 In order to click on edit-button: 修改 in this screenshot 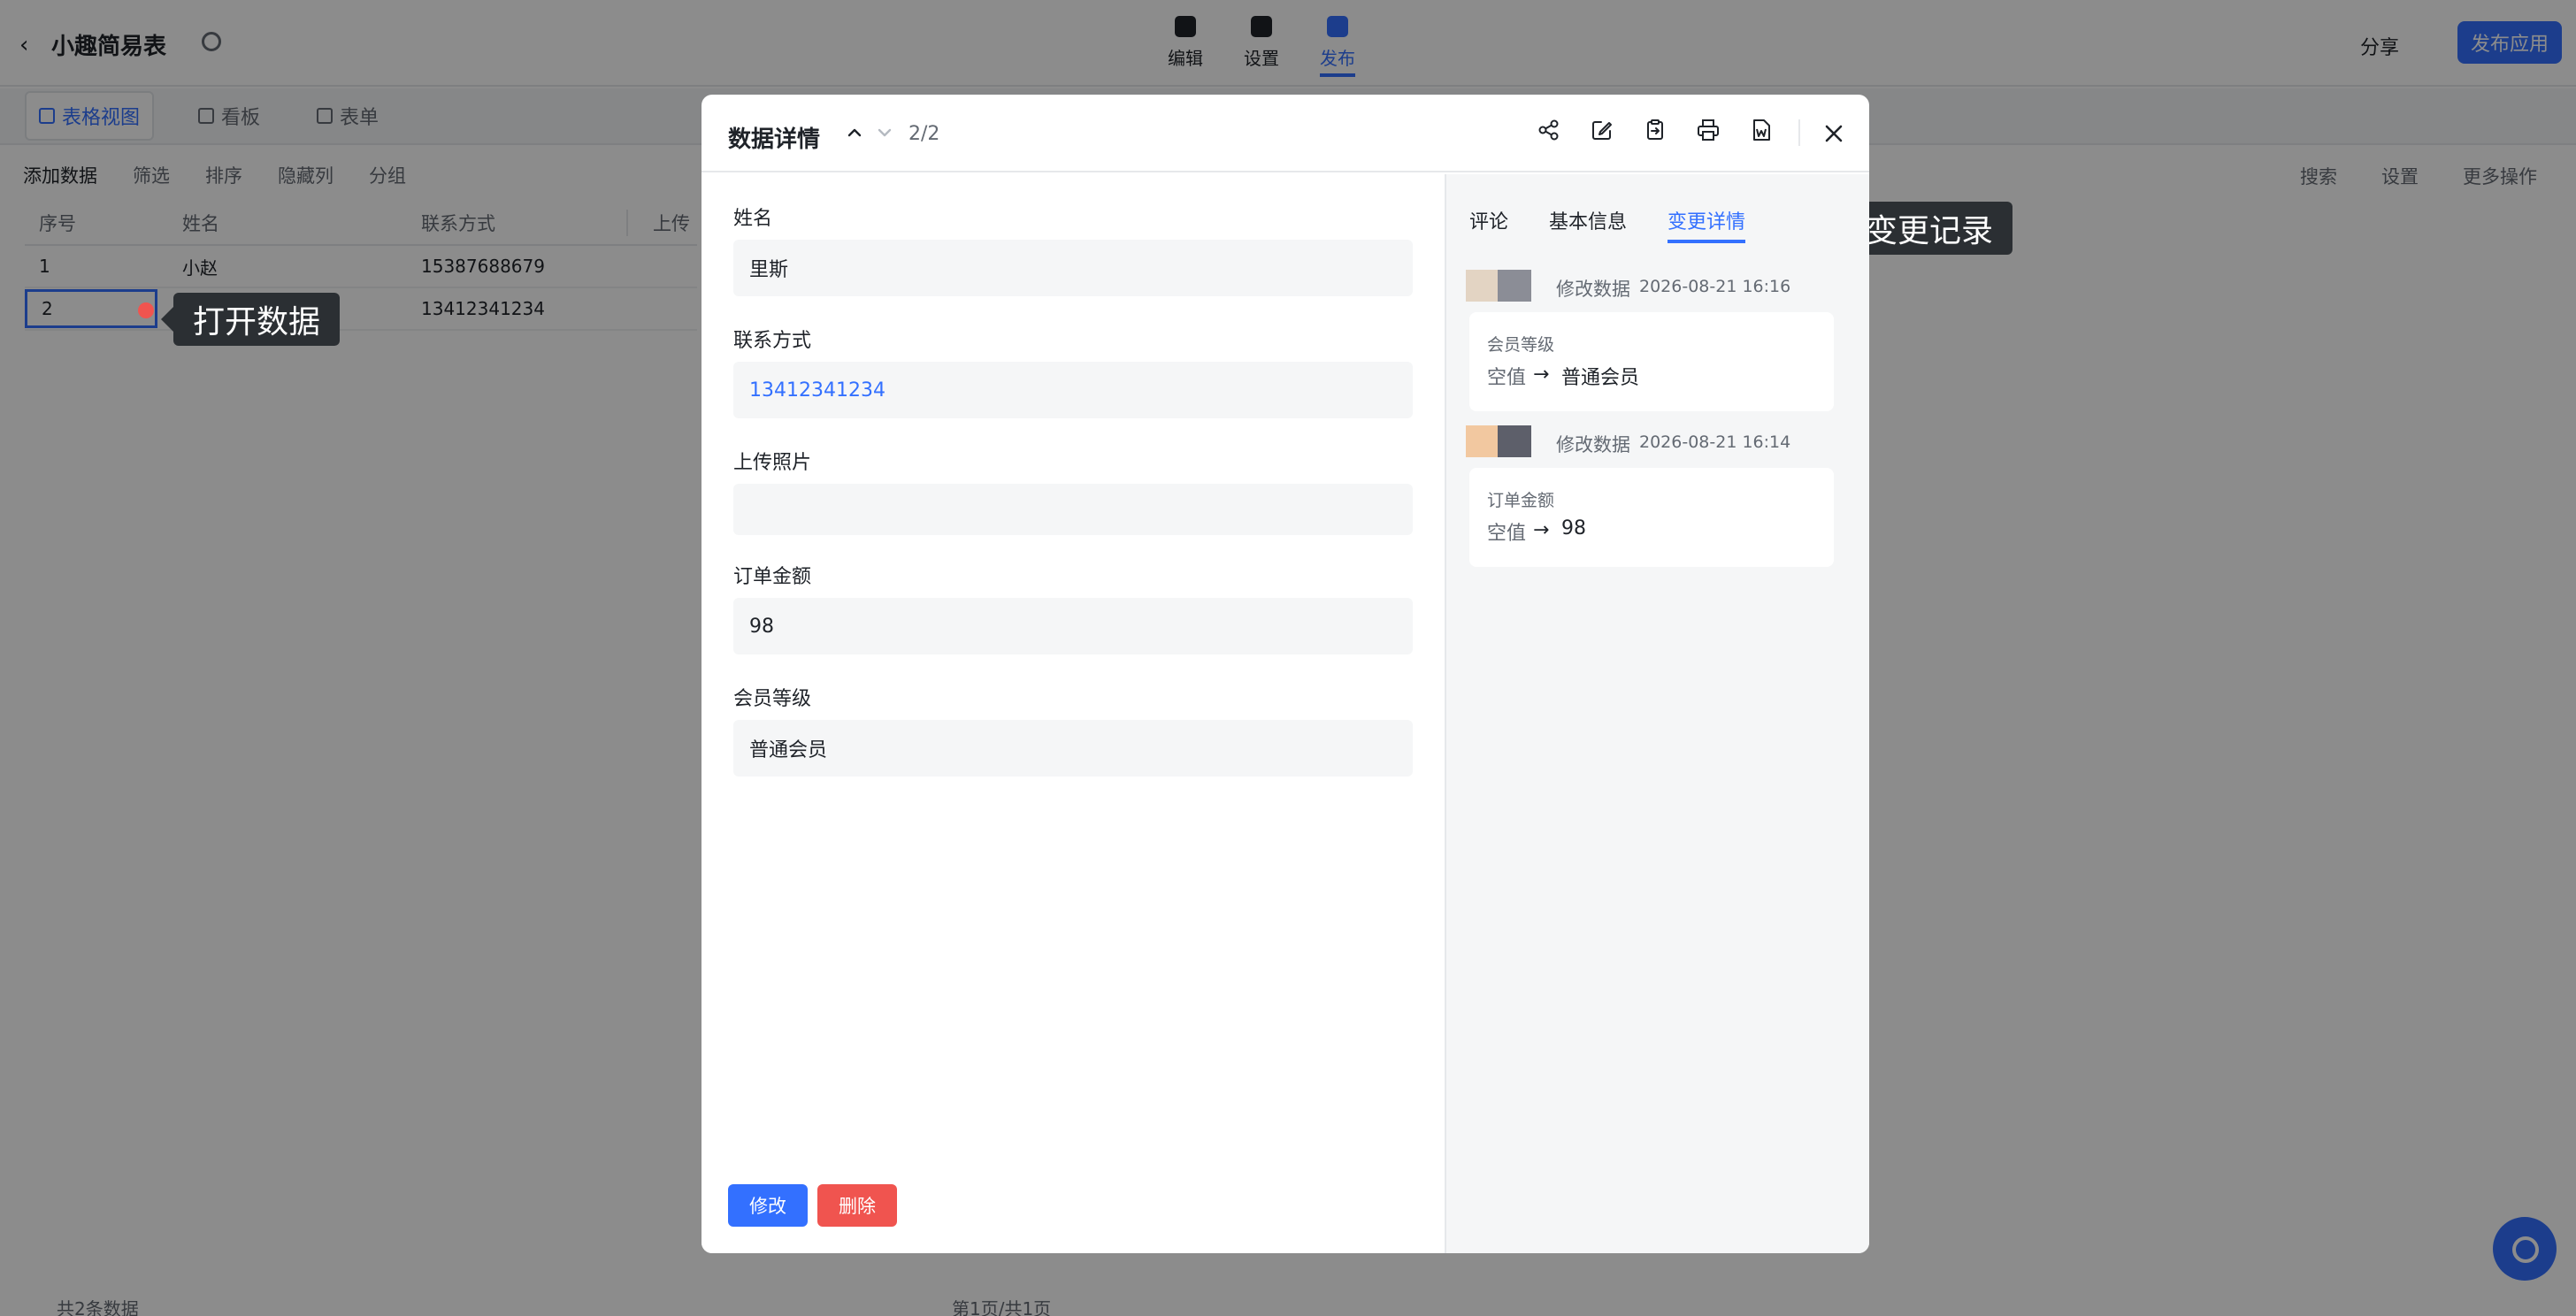, I will do `click(768, 1205)`.